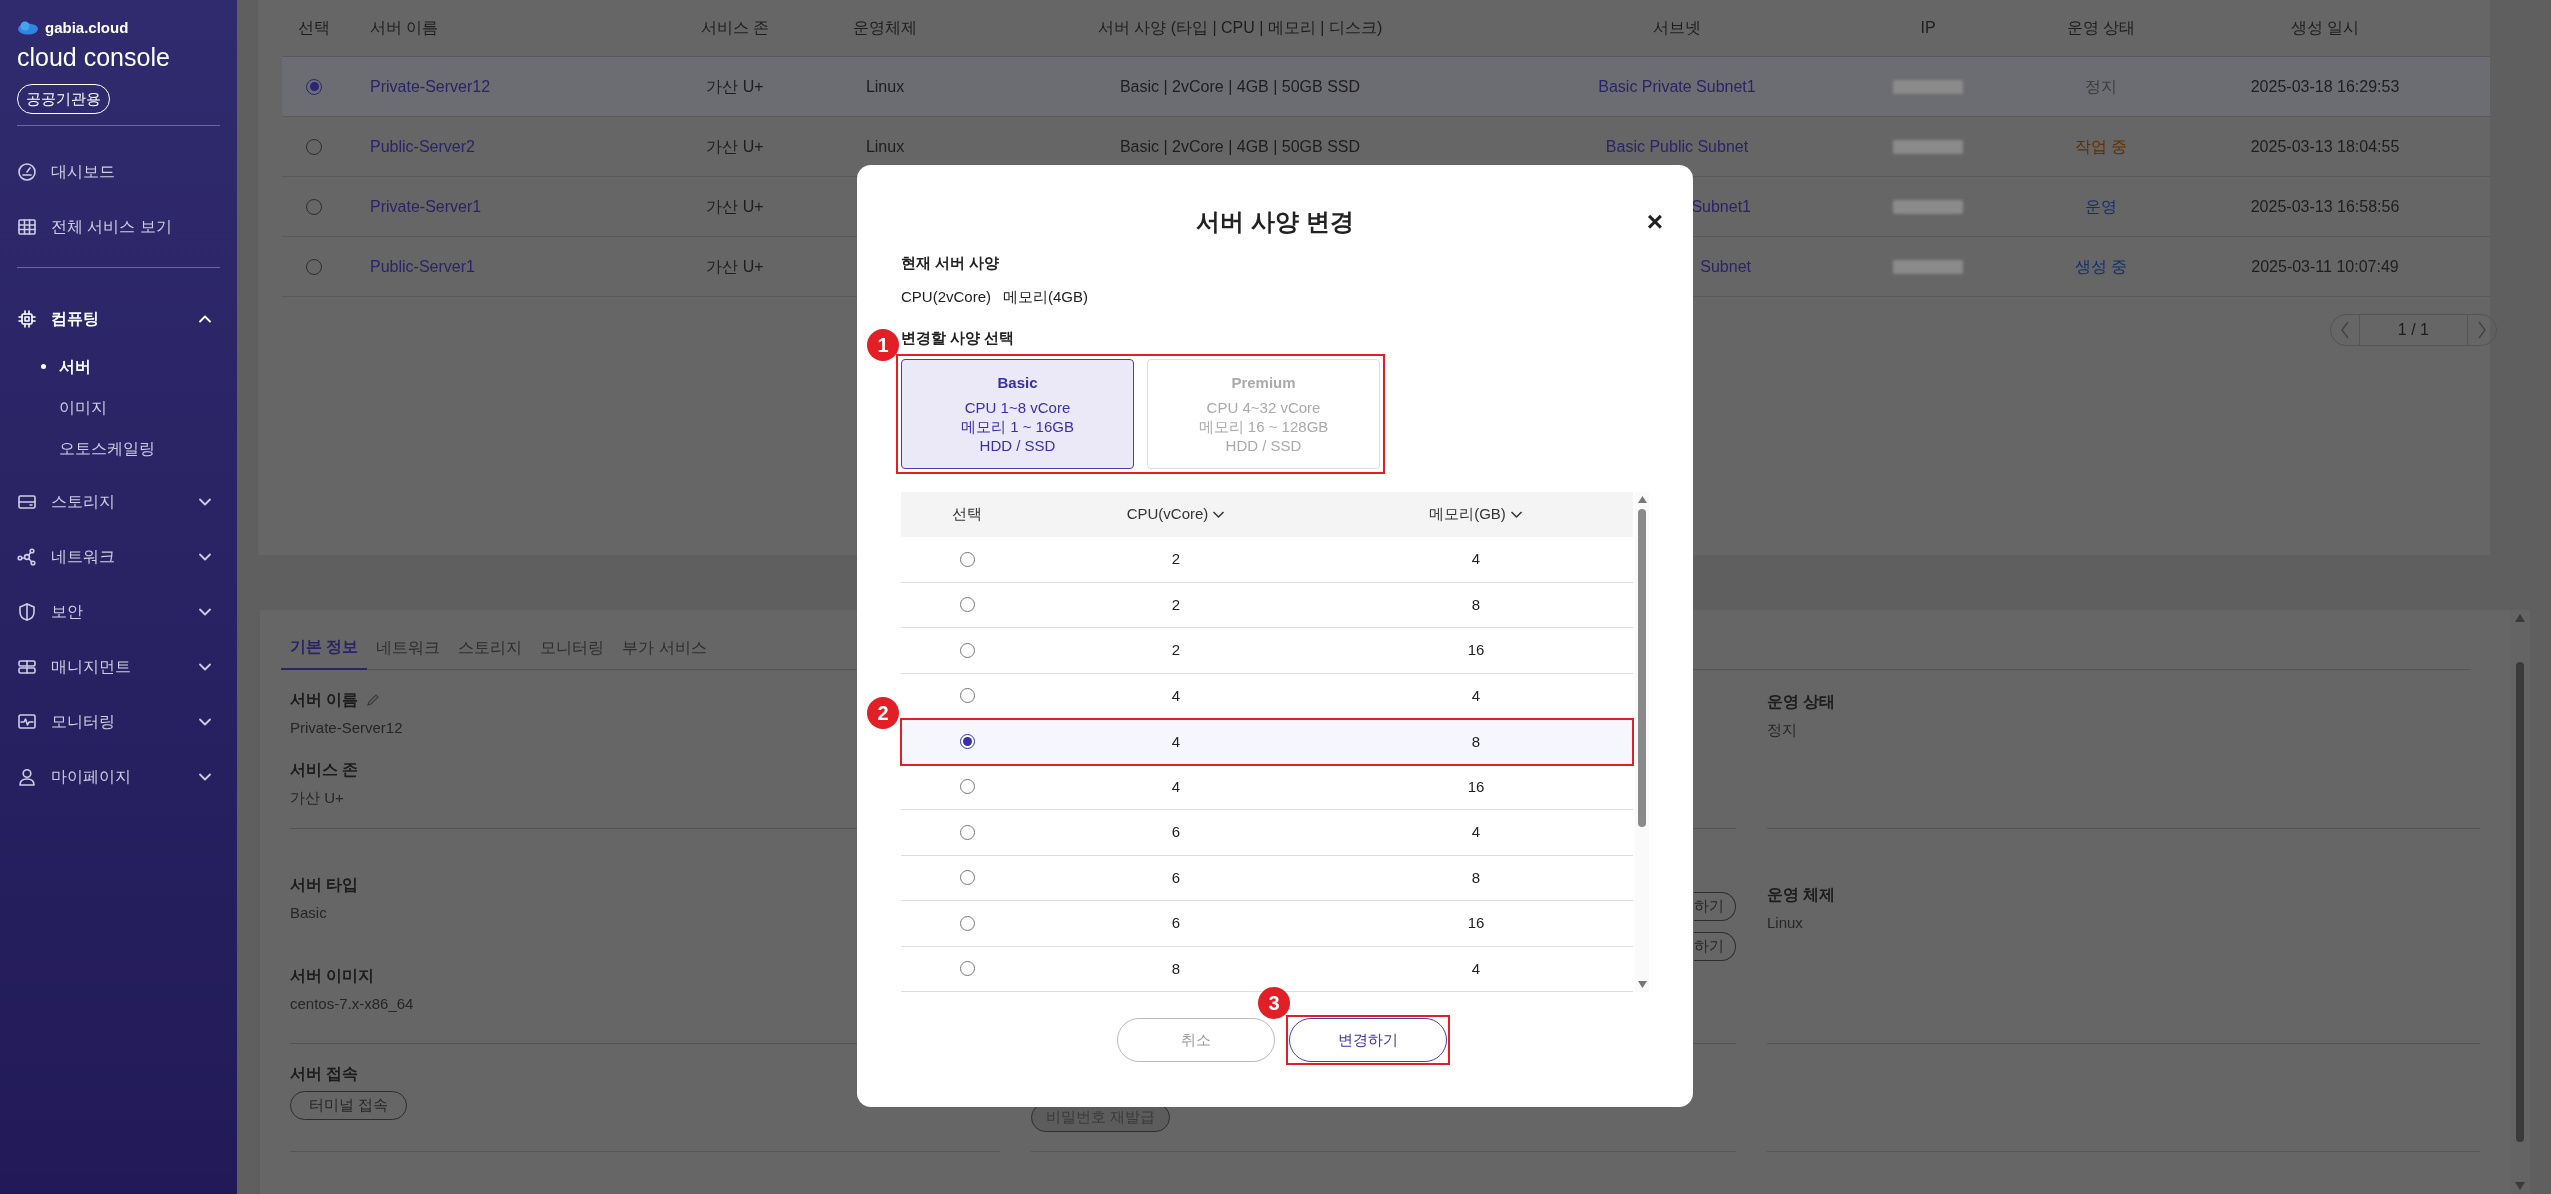  Describe the element at coordinates (1017, 414) in the screenshot. I see `plan-card: Basic CPU 1~8 vCore 메모리 1 ~ 16GB HDD / SSD` at that location.